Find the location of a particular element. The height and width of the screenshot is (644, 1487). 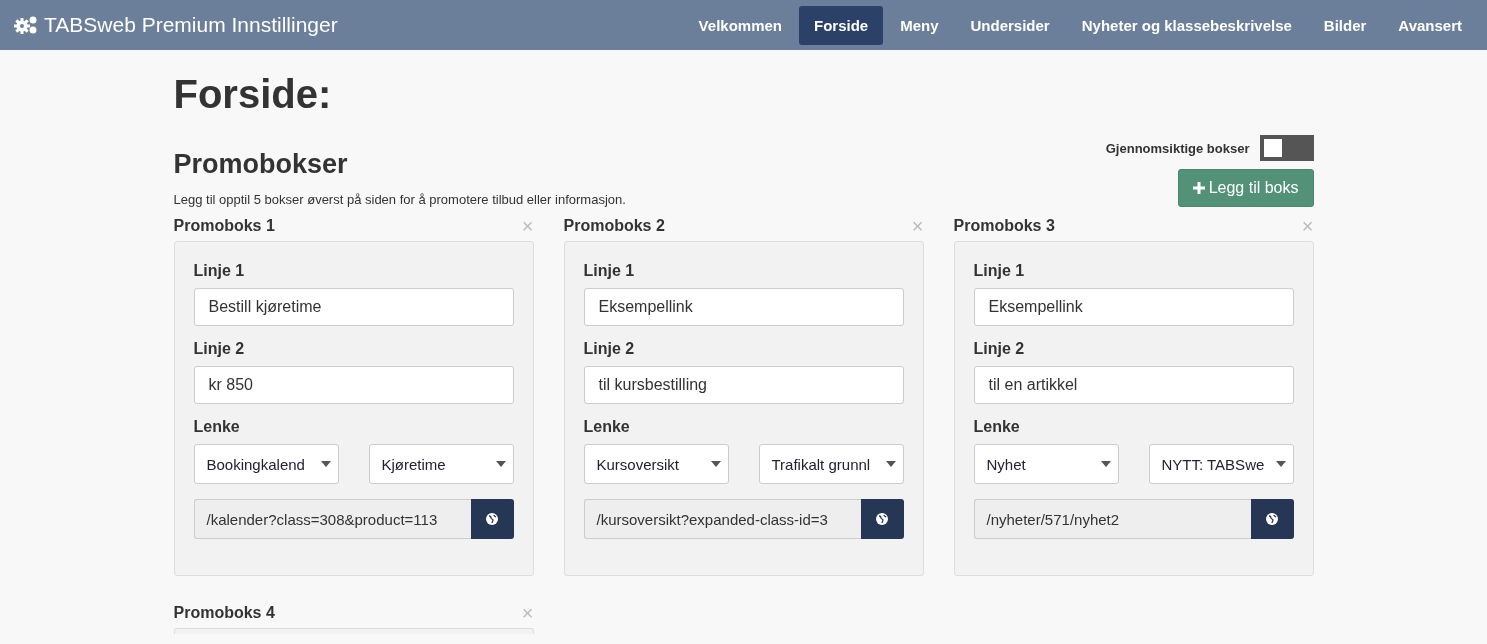

nav-tab: Avansert is located at coordinates (1430, 25).